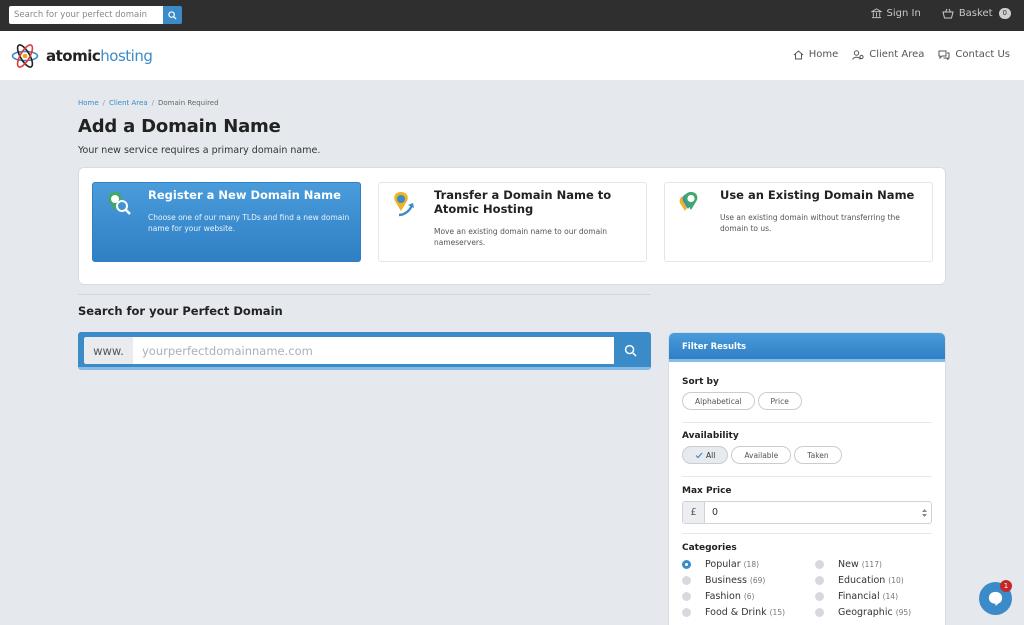  What do you see at coordinates (699, 455) in the screenshot?
I see `check-icon` at bounding box center [699, 455].